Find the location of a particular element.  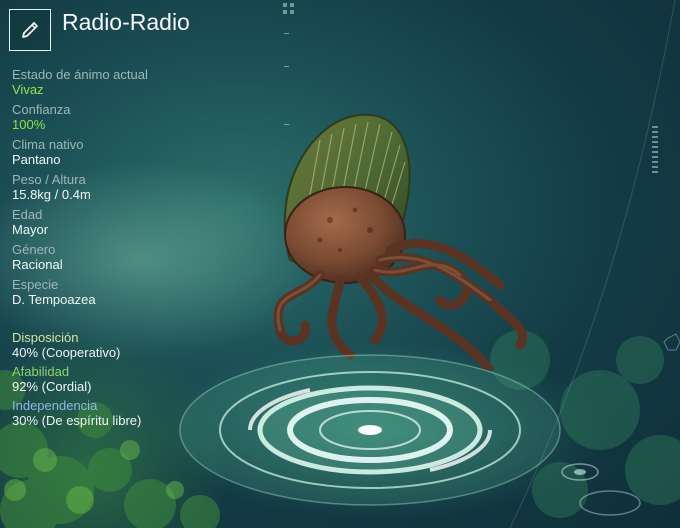

trait-independence: Independencia 30% (De espíritu libre) is located at coordinates (122, 413).